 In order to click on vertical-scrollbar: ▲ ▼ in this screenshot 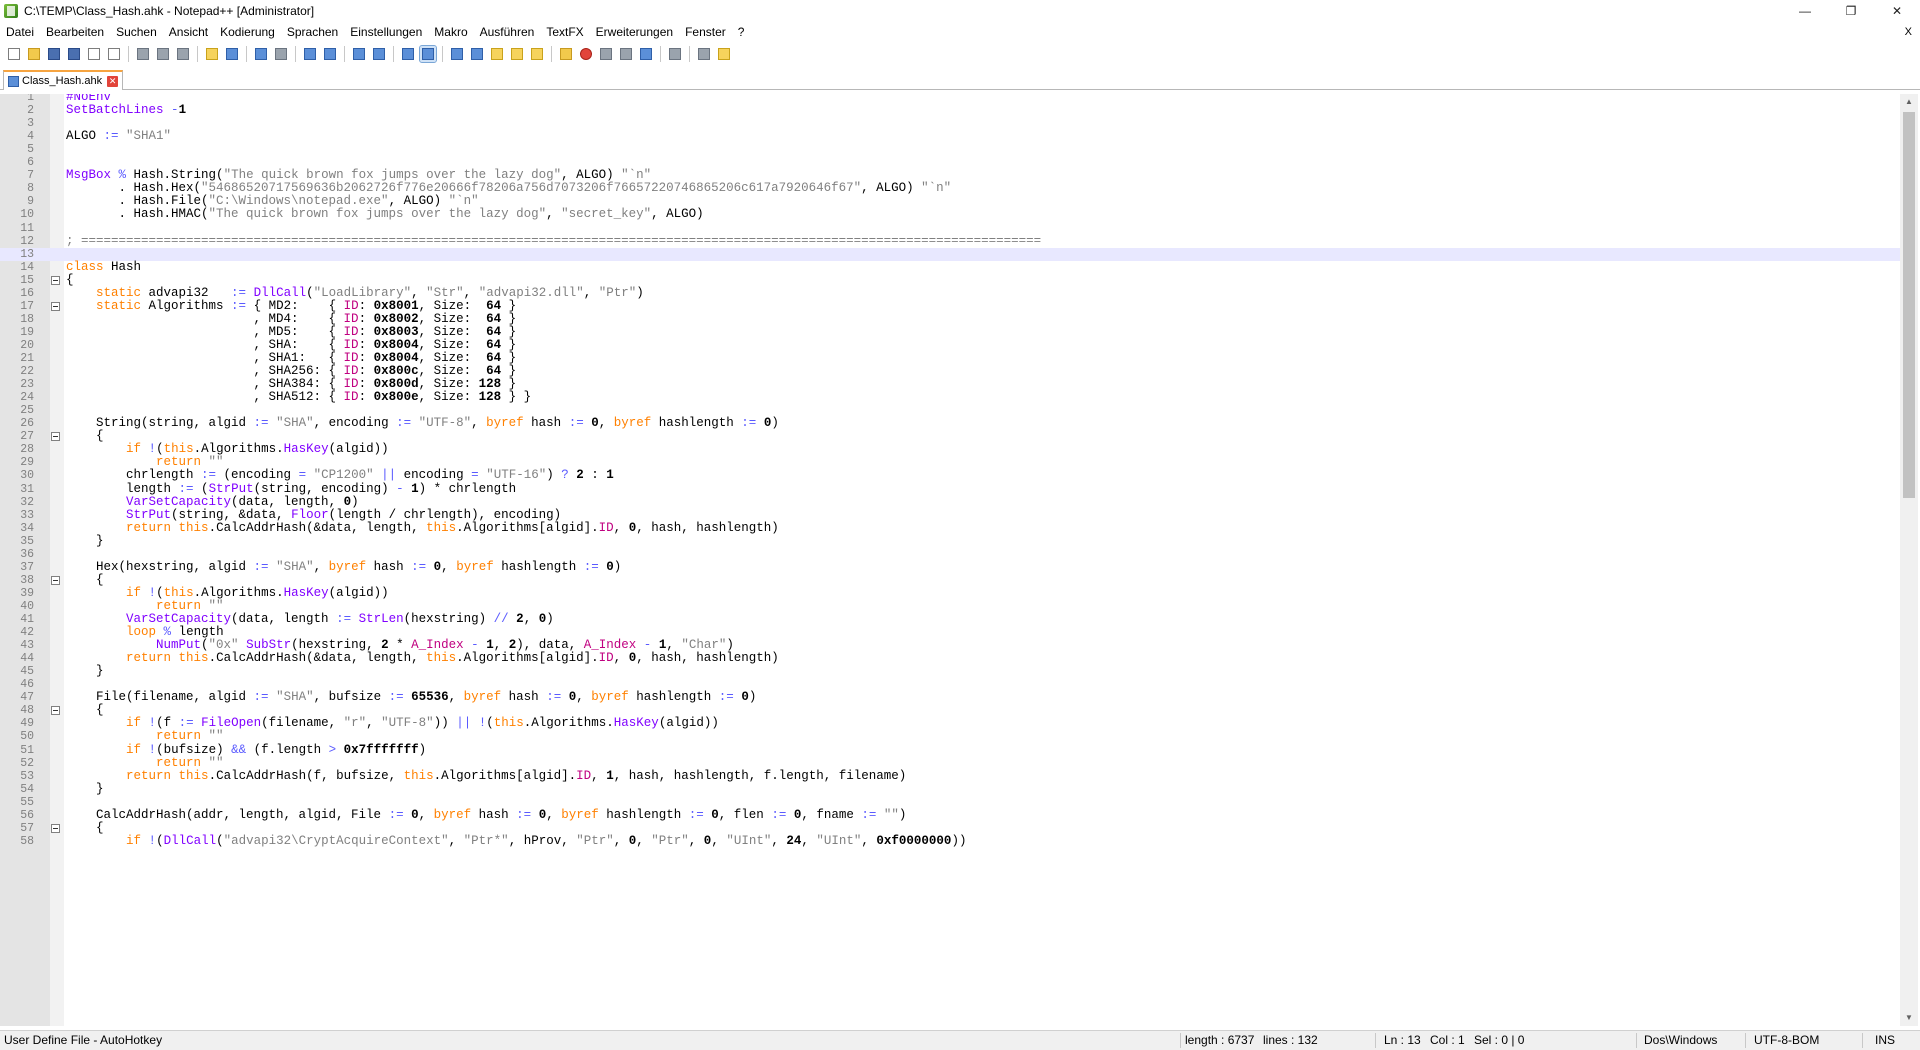, I will do `click(1909, 560)`.